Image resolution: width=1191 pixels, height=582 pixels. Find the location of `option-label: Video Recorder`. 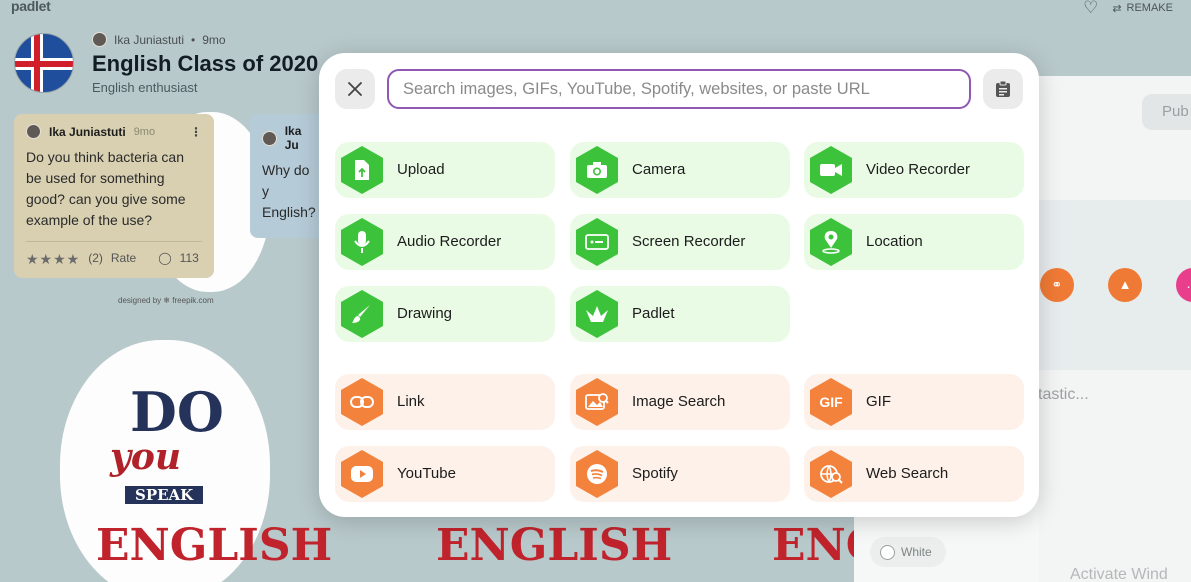

option-label: Video Recorder is located at coordinates (918, 169).